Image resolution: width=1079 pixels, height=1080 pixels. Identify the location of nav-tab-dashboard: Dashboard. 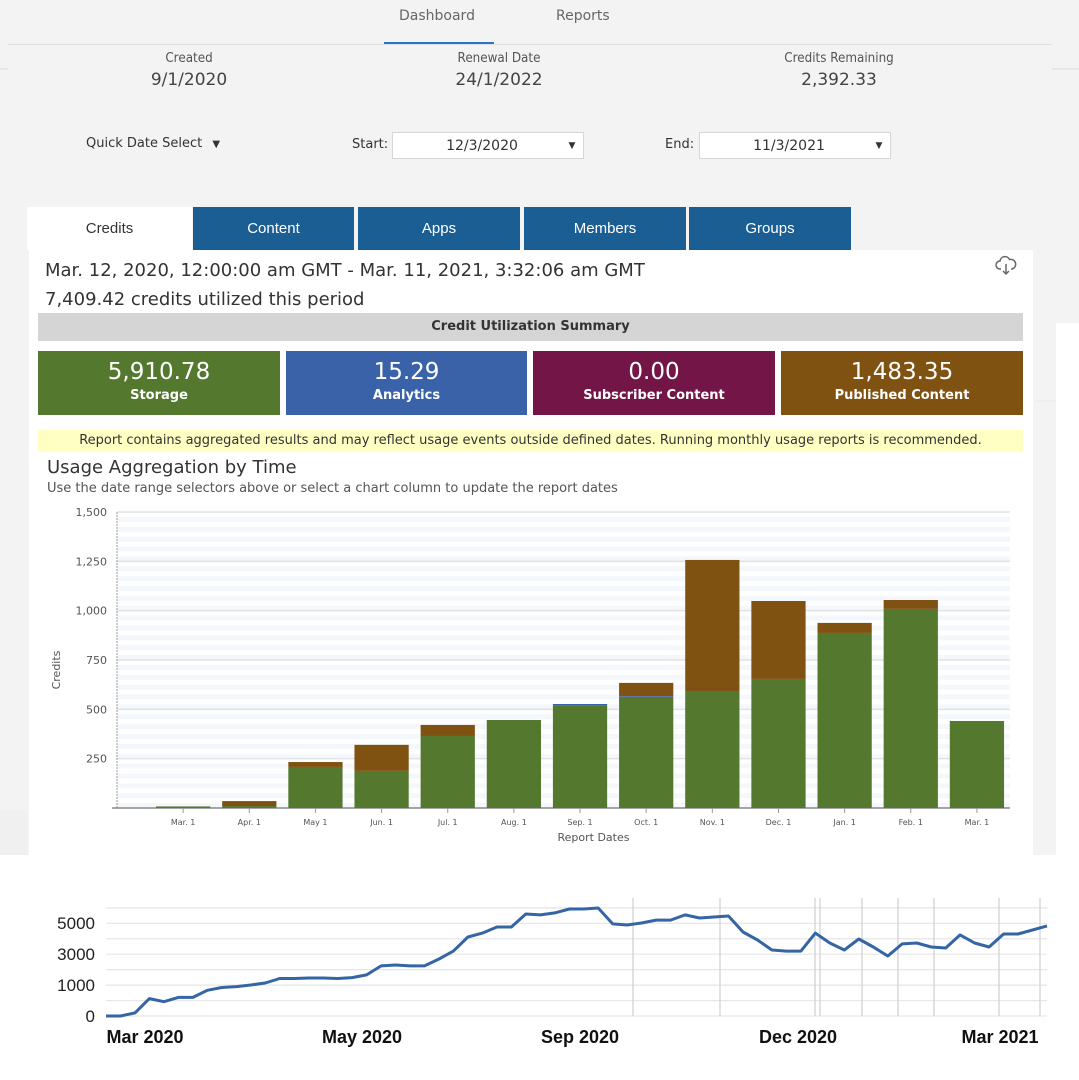
(437, 16).